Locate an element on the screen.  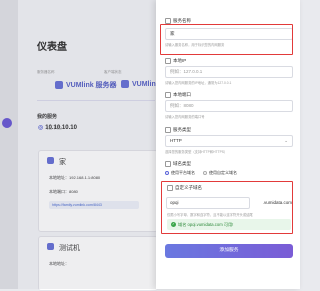
port-label: 本地端口 is located at coordinates (178, 95).